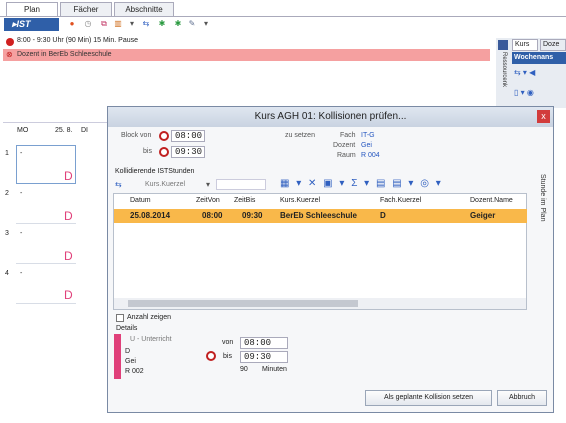  What do you see at coordinates (10, 42) in the screenshot?
I see `status-dot-icon` at bounding box center [10, 42].